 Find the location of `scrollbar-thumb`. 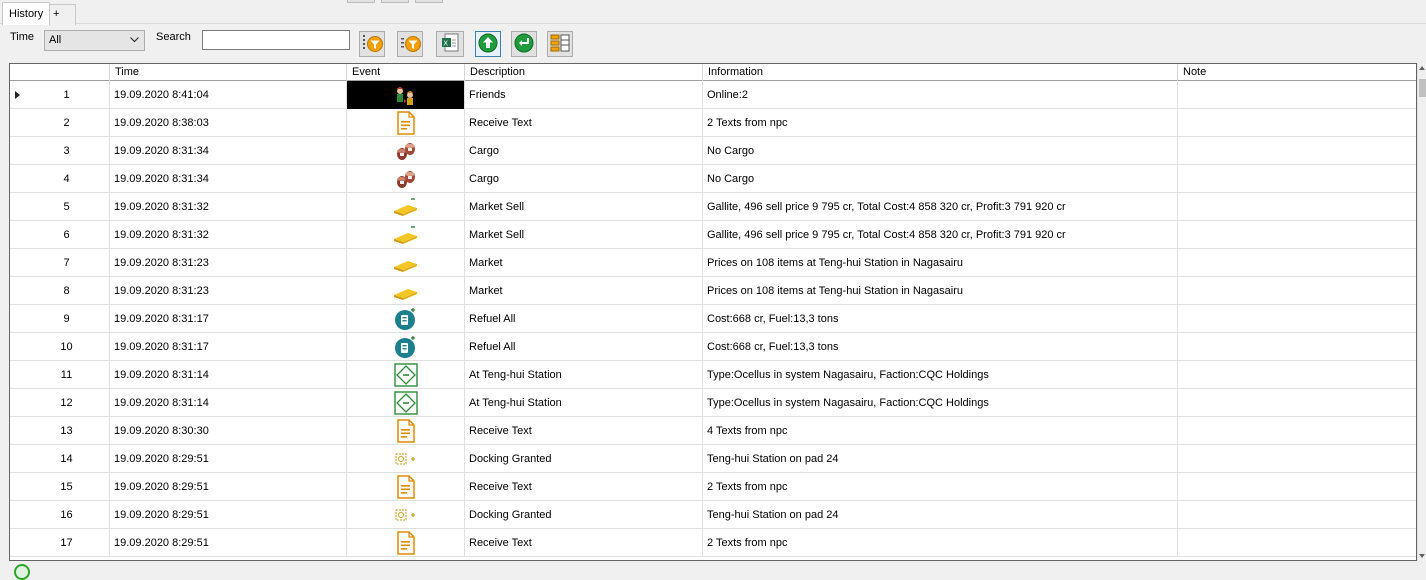

scrollbar-thumb is located at coordinates (1422, 88).